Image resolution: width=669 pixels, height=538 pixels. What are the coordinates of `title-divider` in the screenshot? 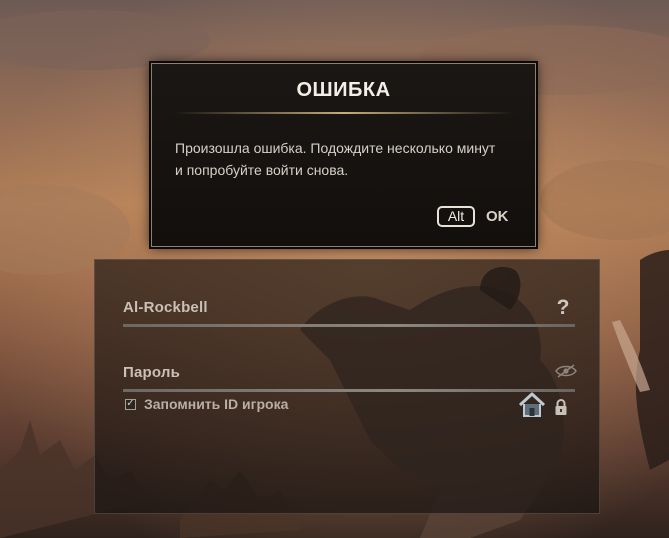 It's located at (344, 113).